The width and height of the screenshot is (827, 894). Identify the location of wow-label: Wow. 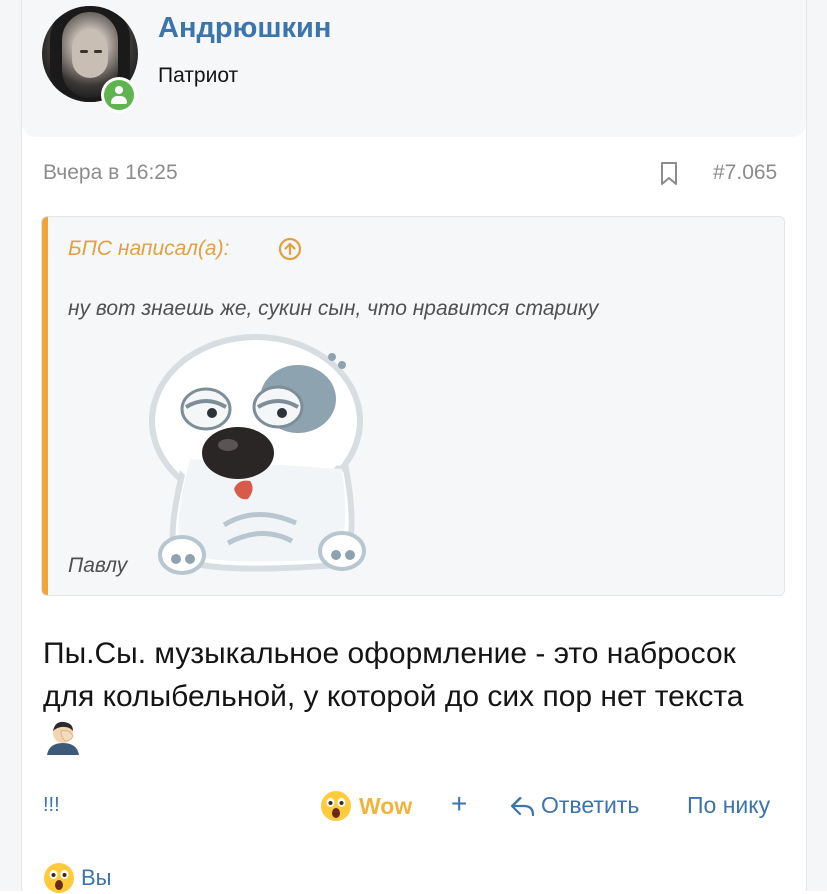
(386, 805).